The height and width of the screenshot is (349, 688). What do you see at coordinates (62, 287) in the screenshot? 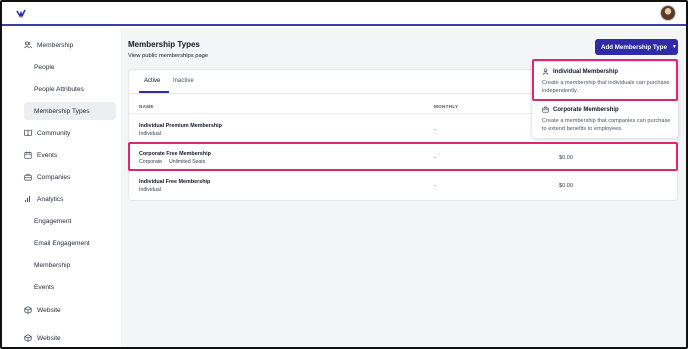
I see `sidebar-item-analytics-events: Events` at bounding box center [62, 287].